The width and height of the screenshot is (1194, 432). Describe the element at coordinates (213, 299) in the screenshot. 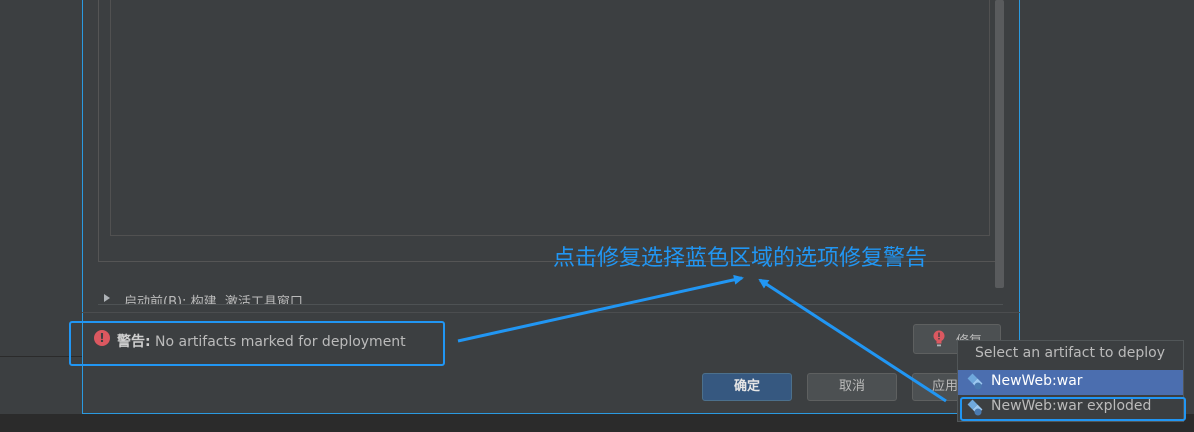

I see `before-launch-label: 启动前(B): 构建, 激活工具窗口` at that location.